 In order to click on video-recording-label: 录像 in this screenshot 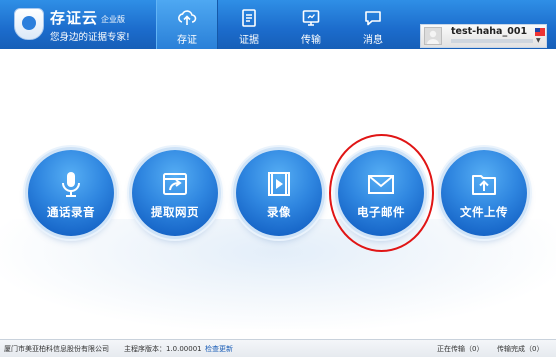, I will do `click(279, 212)`.